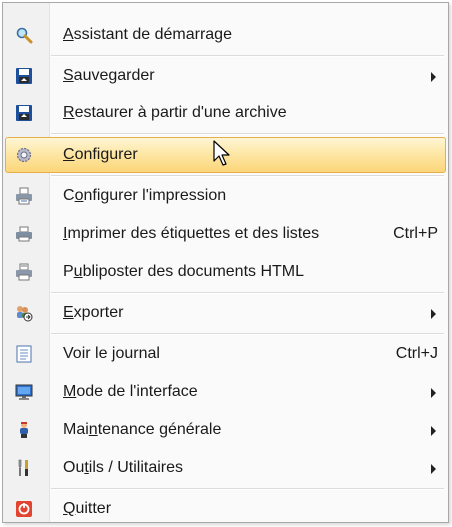 The image size is (452, 527). I want to click on menu-item-exporter: Exporter, so click(225, 313).